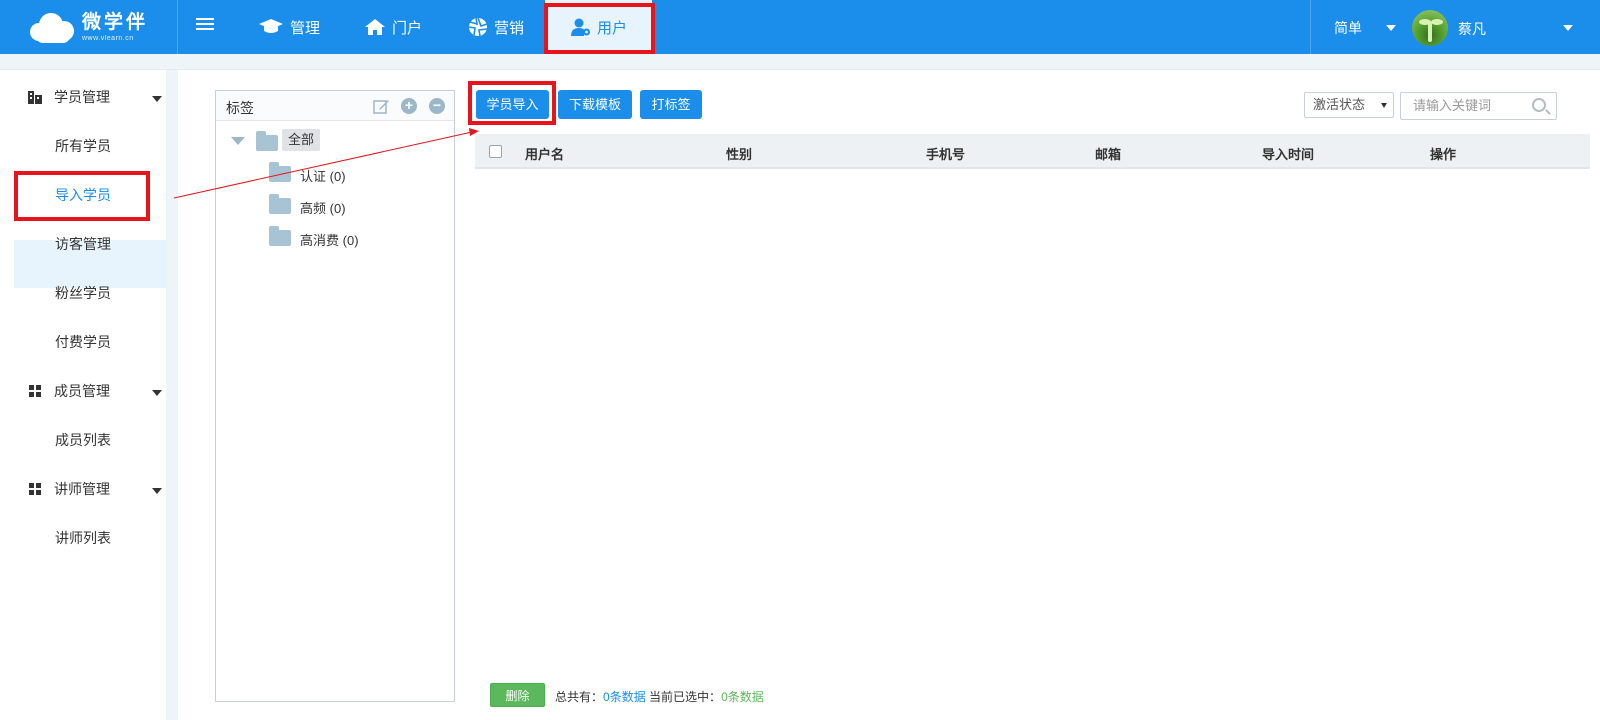  Describe the element at coordinates (659, 697) in the screenshot. I see `data-summary: 总共有：0条数据 当前已选中：0条数据` at that location.